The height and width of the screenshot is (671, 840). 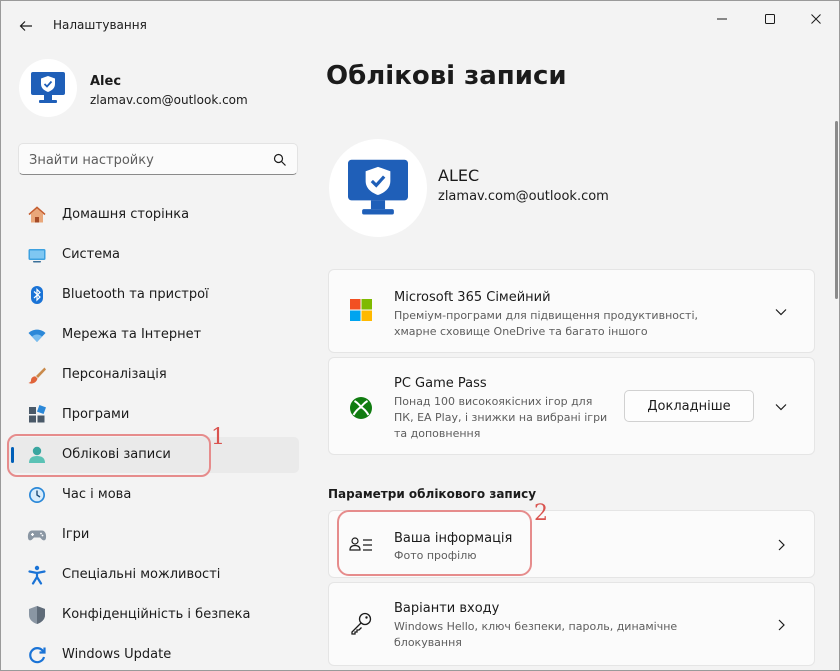 I want to click on sidebar-avatar, so click(x=48, y=88).